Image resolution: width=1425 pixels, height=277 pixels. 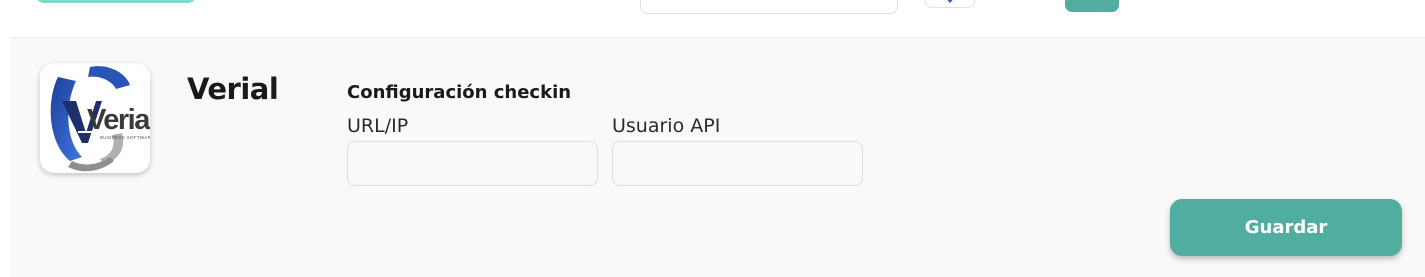 What do you see at coordinates (950, 4) in the screenshot?
I see `previous-logo-icon` at bounding box center [950, 4].